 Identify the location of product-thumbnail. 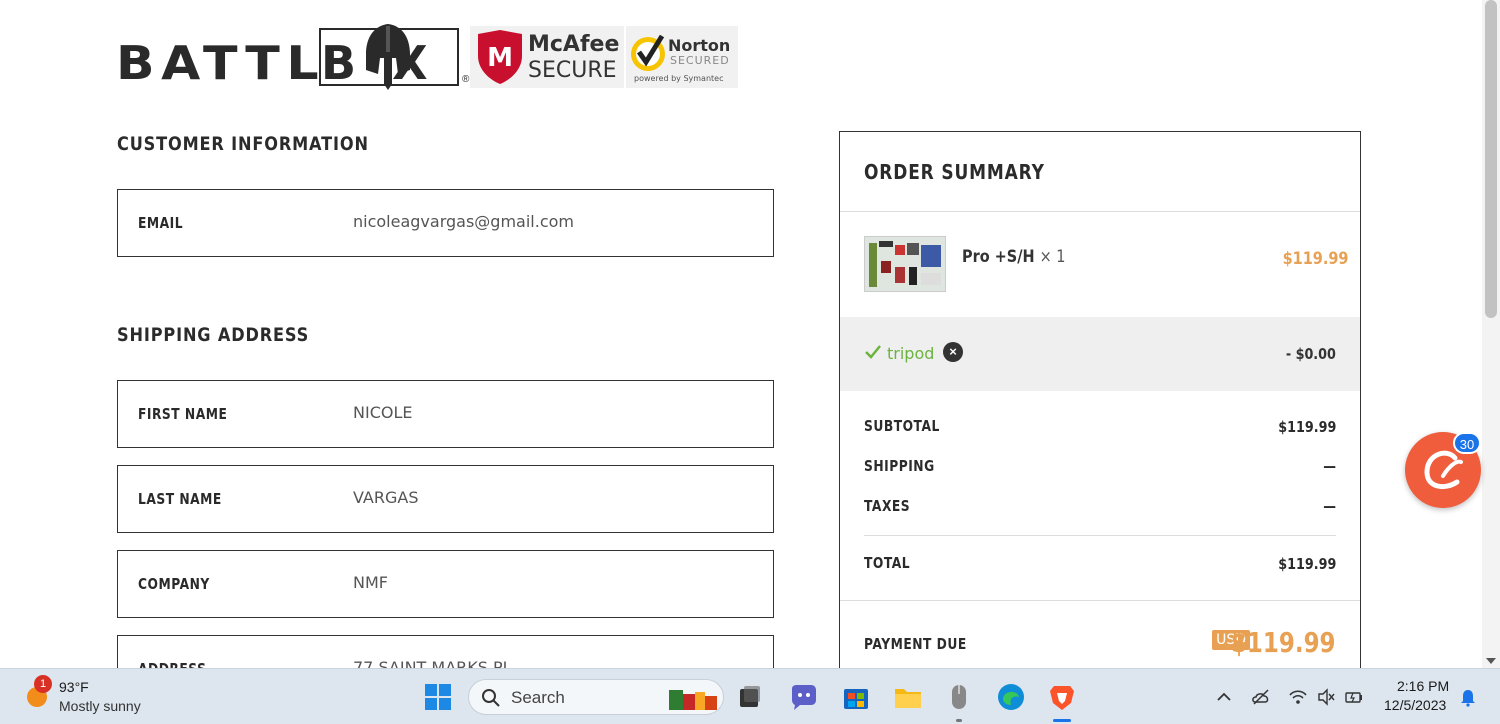
(905, 264).